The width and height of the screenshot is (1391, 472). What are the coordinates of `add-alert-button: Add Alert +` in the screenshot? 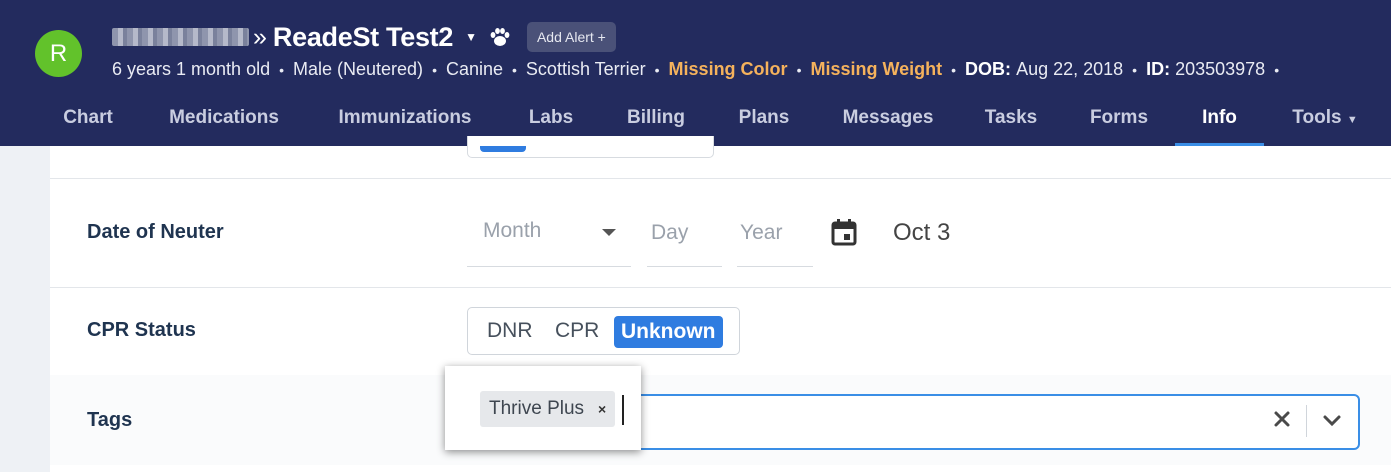 It's located at (571, 37).